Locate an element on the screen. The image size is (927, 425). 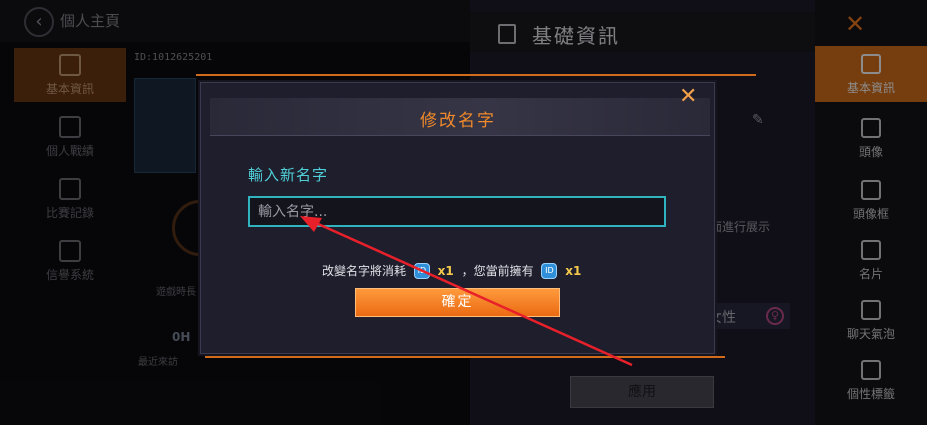
dialog-title: 修改名字 is located at coordinates (458, 121).